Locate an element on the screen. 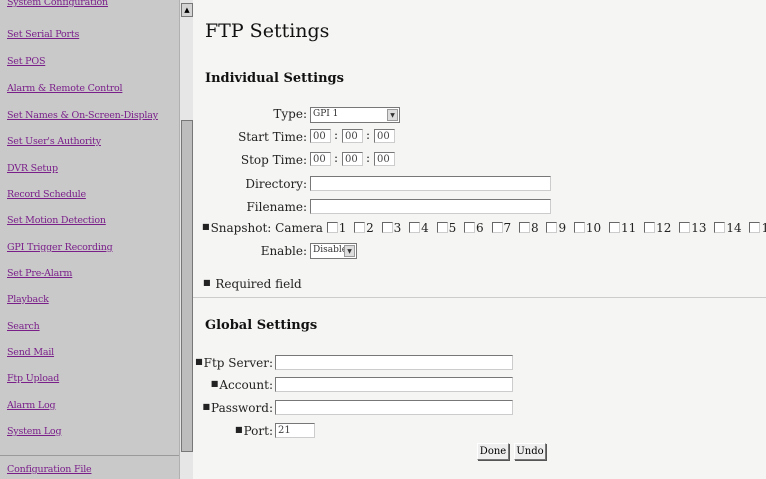 The width and height of the screenshot is (766, 479). camera-checkbox-label: 1 is located at coordinates (342, 228).